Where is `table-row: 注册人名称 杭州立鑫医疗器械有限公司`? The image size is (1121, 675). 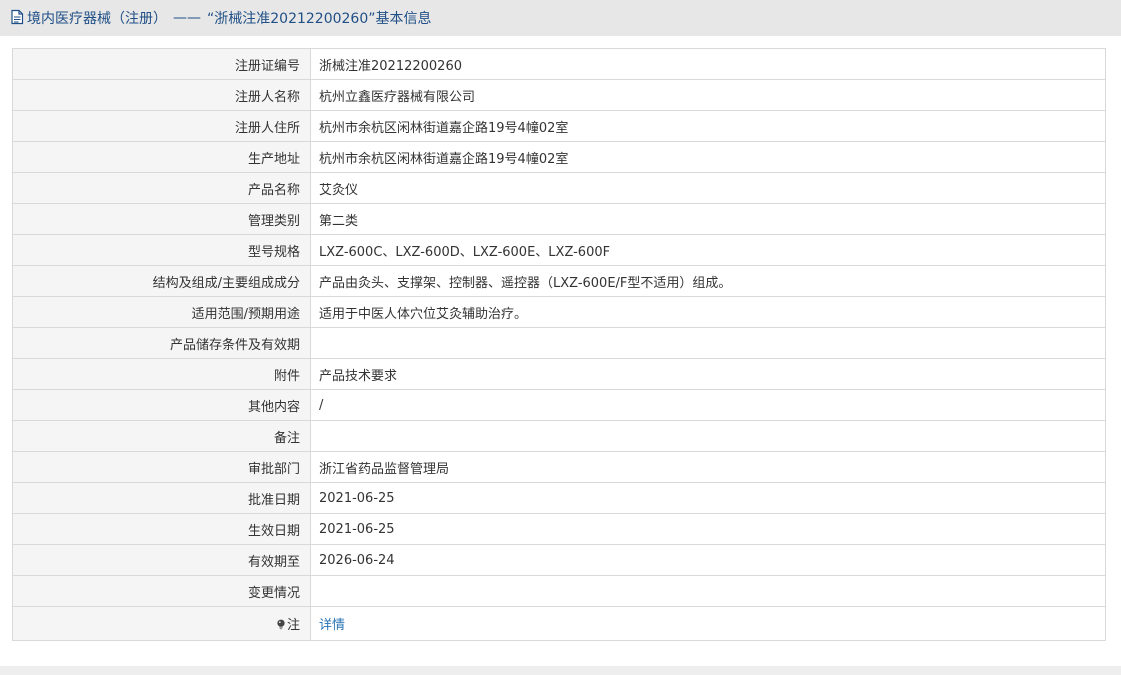 table-row: 注册人名称 杭州立鑫医疗器械有限公司 is located at coordinates (559, 95).